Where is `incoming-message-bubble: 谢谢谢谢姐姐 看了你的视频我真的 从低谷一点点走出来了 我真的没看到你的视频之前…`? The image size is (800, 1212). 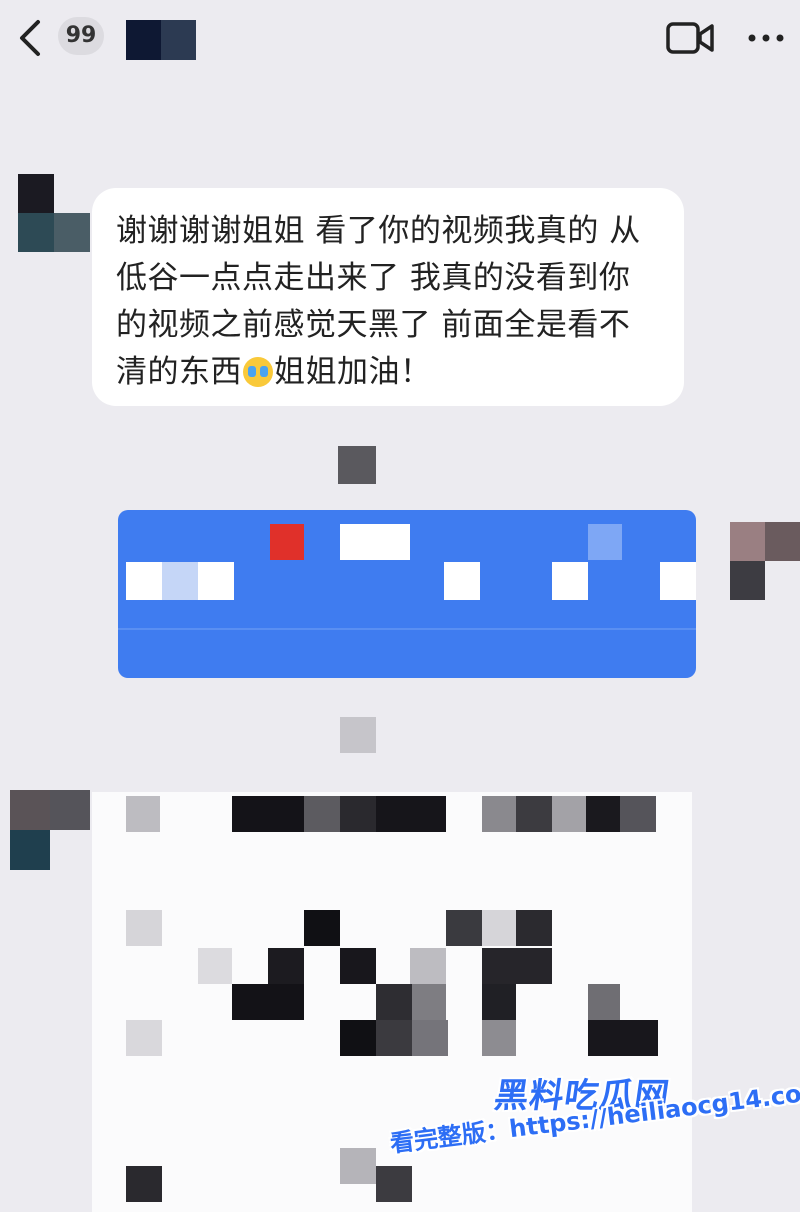 incoming-message-bubble: 谢谢谢谢姐姐 看了你的视频我真的 从低谷一点点走出来了 我真的没看到你的视频之前… is located at coordinates (388, 297).